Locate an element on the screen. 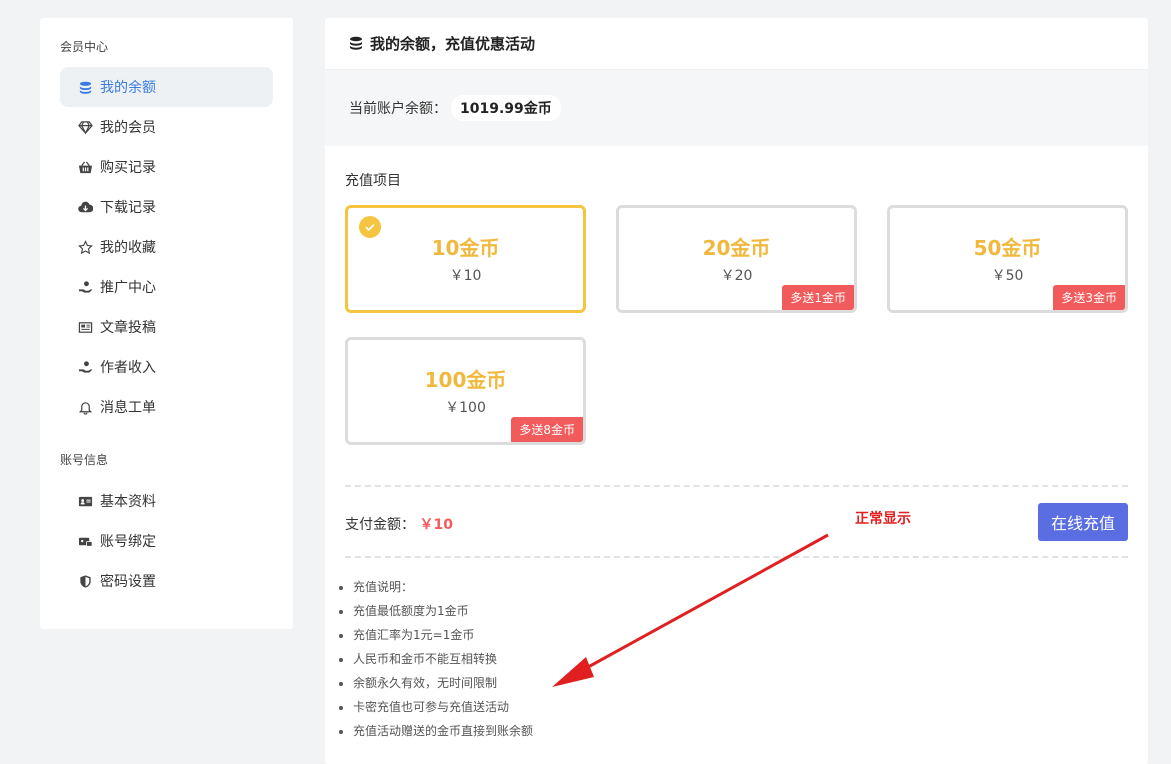 This screenshot has width=1171, height=764. sidebar-item-membership: 我的会员 is located at coordinates (166, 127).